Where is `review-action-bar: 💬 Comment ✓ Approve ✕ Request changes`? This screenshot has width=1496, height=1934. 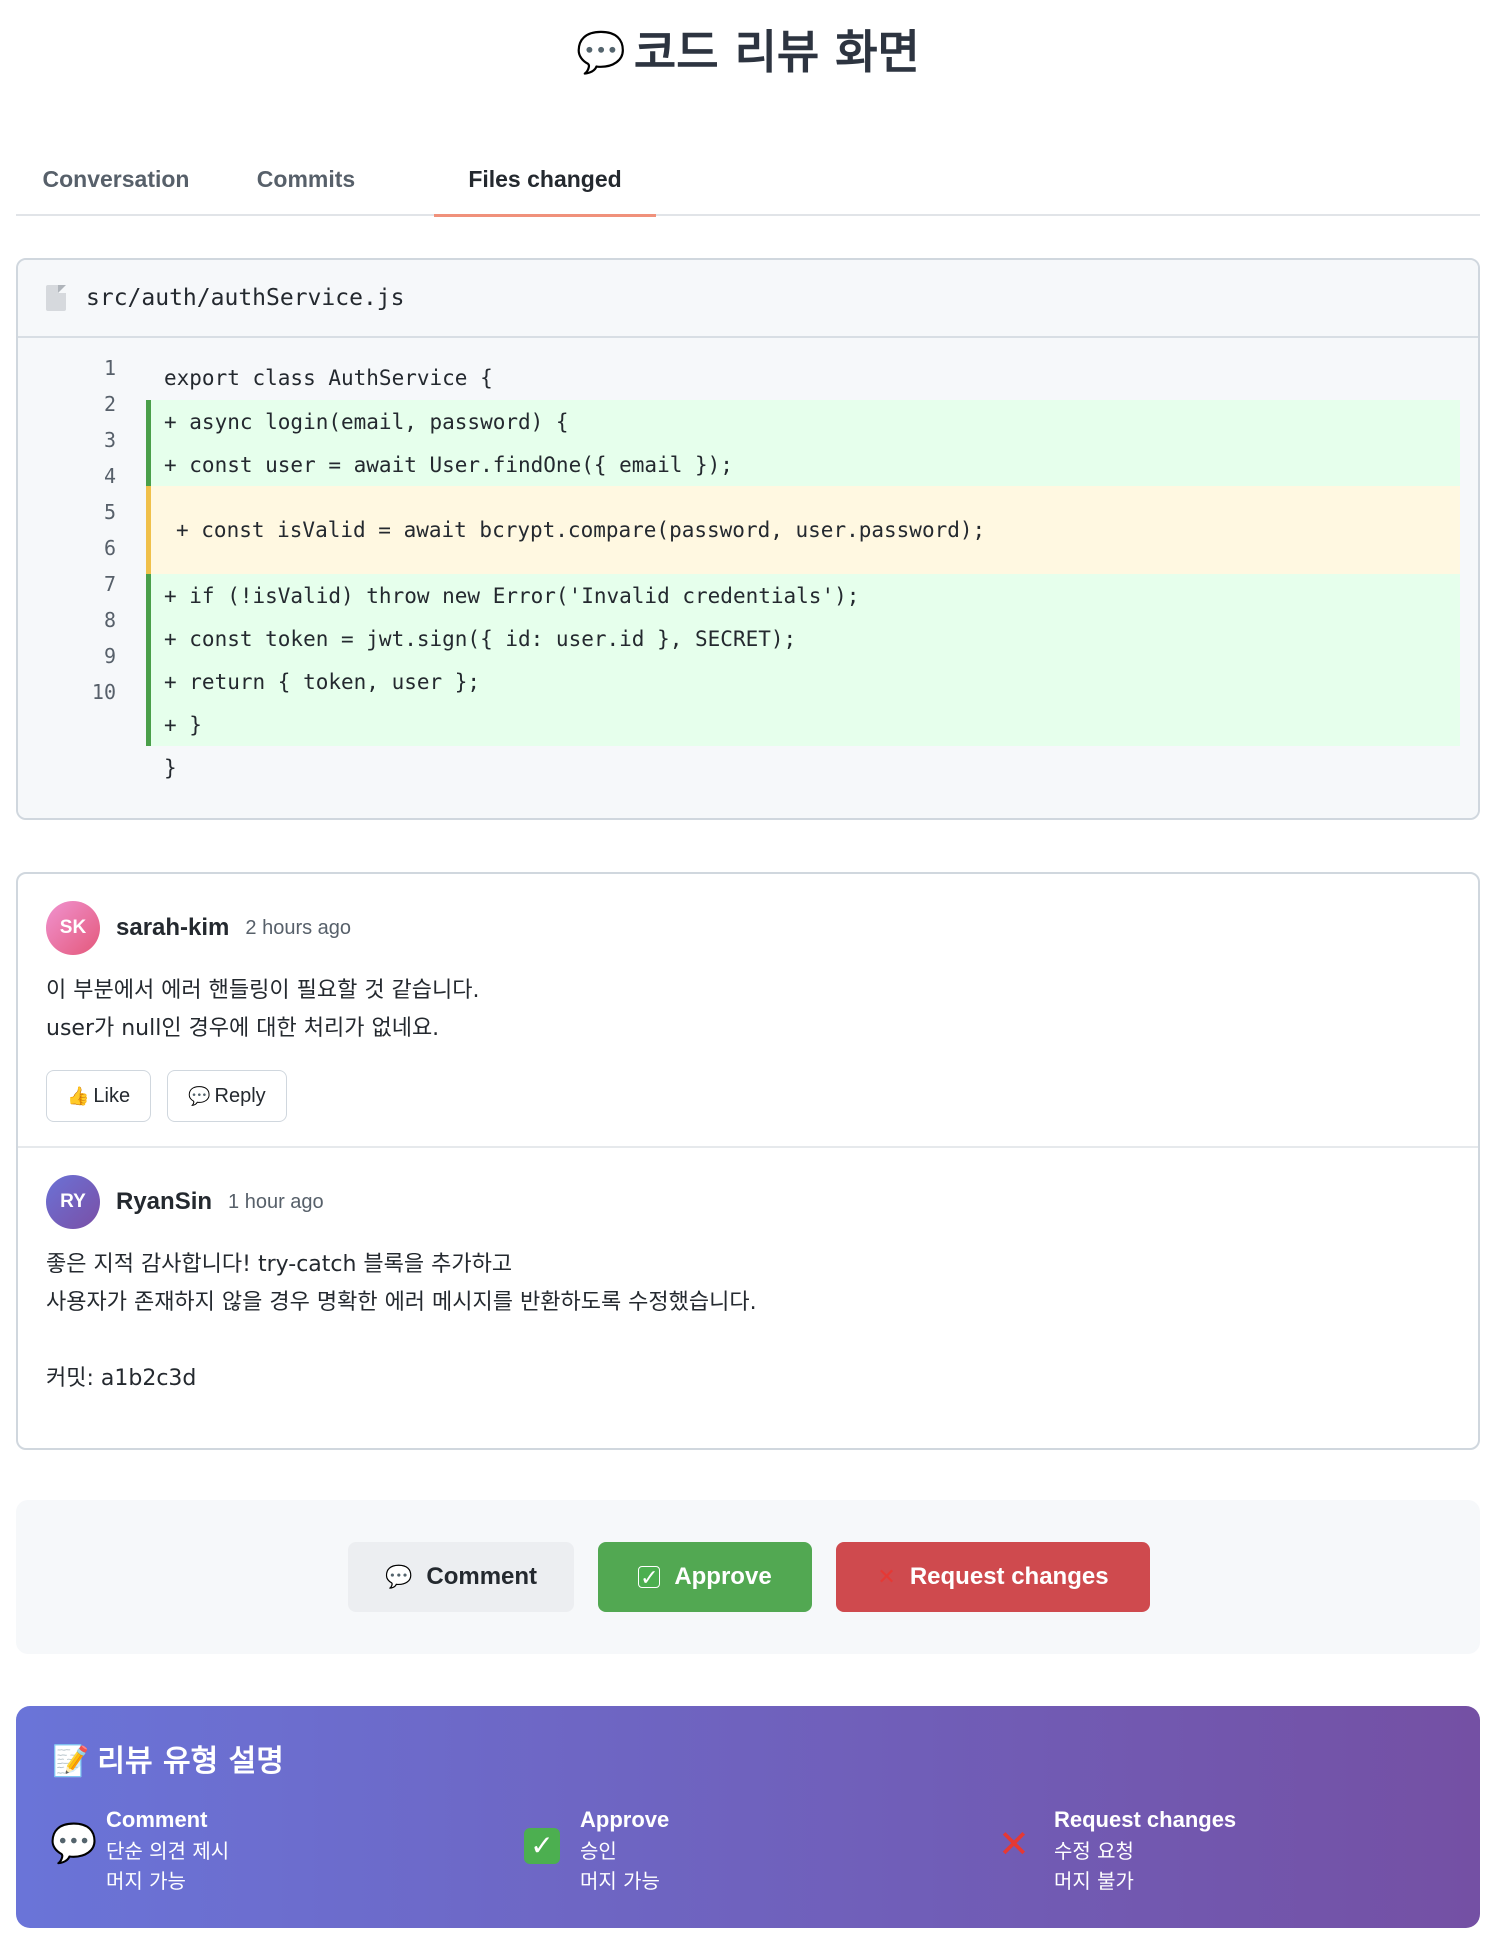
review-action-bar: 💬 Comment ✓ Approve ✕ Request changes is located at coordinates (748, 1577).